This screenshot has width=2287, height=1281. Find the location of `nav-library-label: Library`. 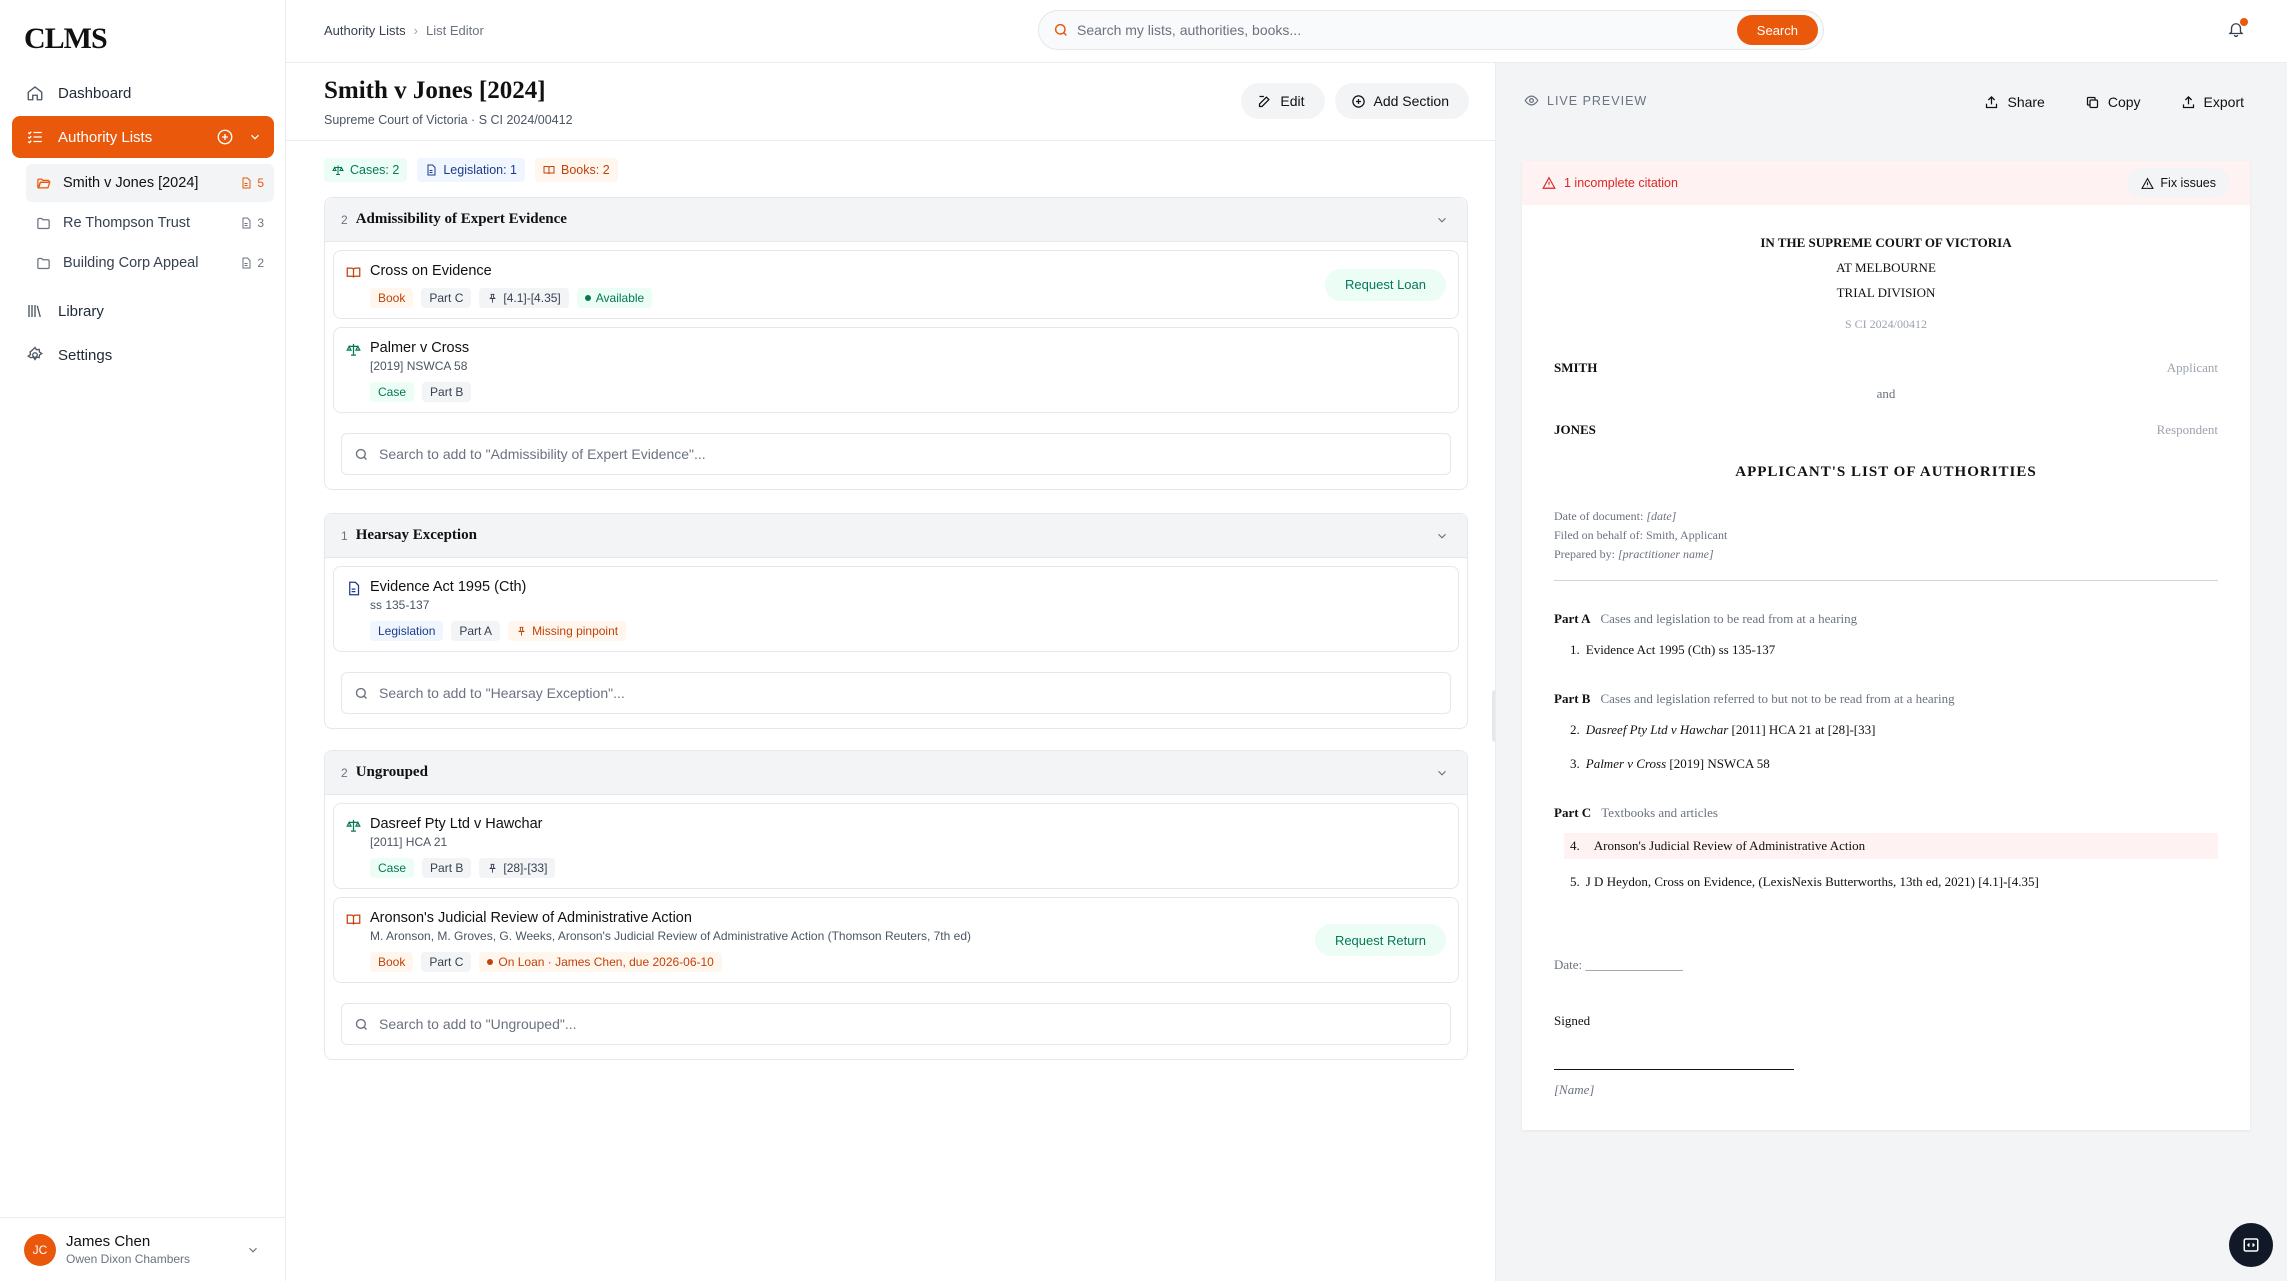

nav-library-label: Library is located at coordinates (81, 311).